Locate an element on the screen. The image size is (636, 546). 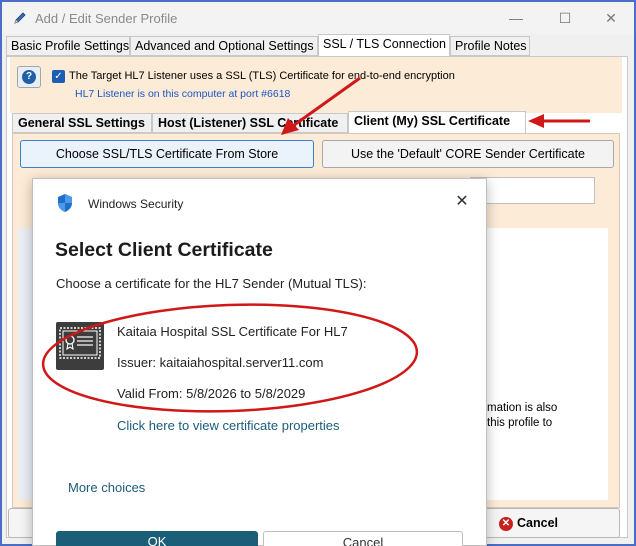
certificate-issuer: Issuer: kaitaiahospital.server11.com is located at coordinates (220, 362).